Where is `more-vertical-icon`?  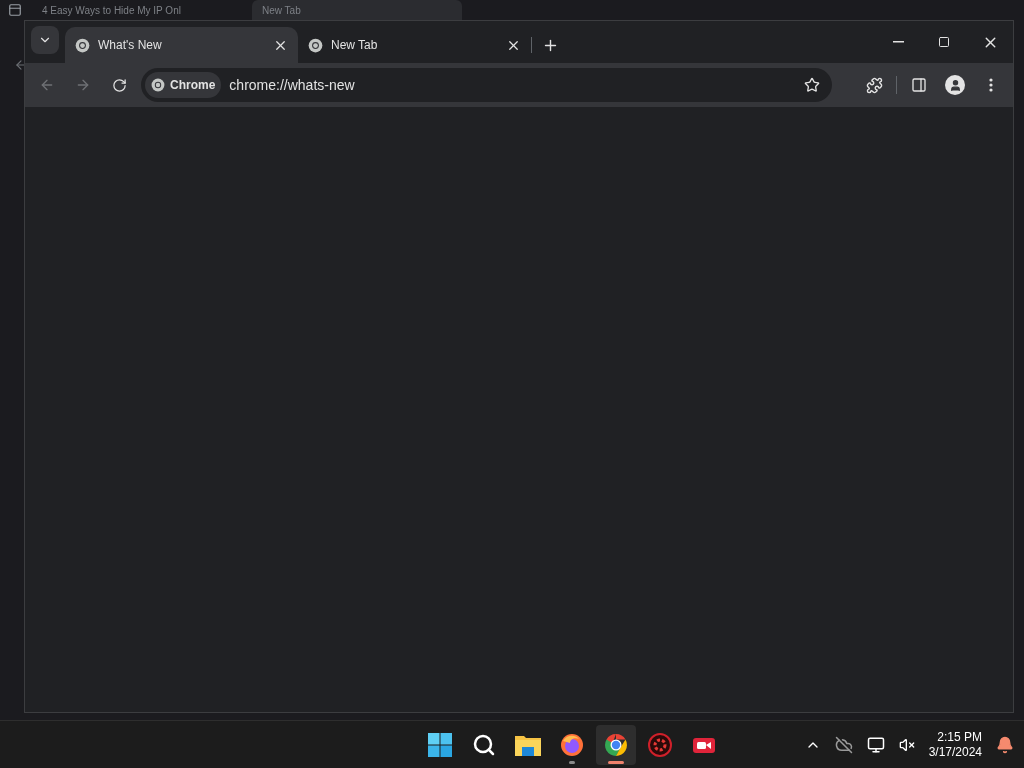
more-vertical-icon is located at coordinates (991, 85).